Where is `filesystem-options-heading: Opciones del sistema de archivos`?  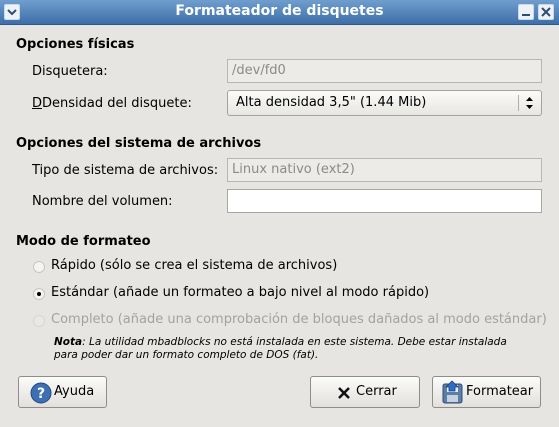
filesystem-options-heading: Opciones del sistema de archivos is located at coordinates (139, 143).